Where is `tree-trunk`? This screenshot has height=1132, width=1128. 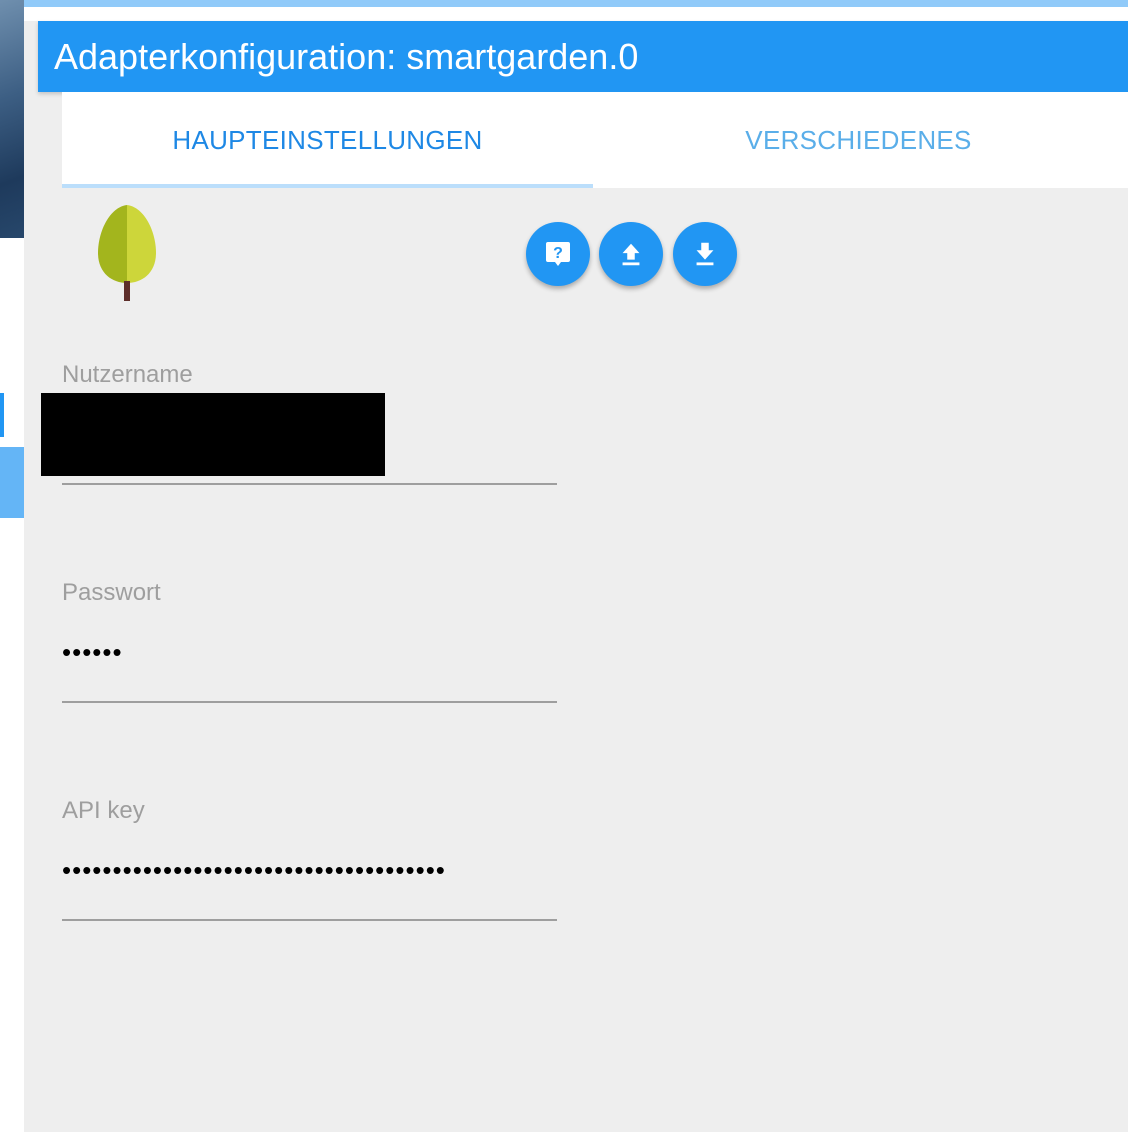 tree-trunk is located at coordinates (127, 291).